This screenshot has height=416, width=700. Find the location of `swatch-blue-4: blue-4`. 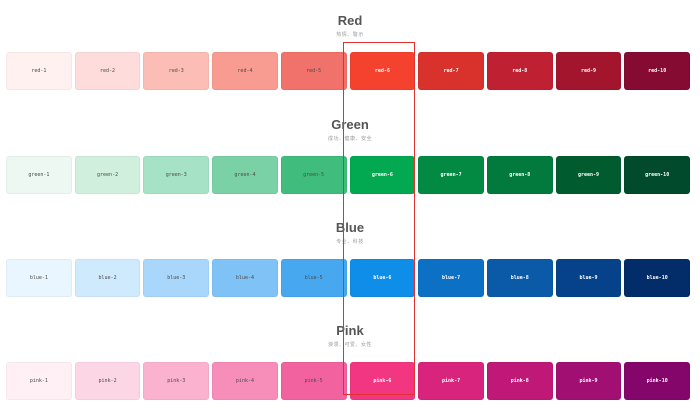

swatch-blue-4: blue-4 is located at coordinates (245, 278).